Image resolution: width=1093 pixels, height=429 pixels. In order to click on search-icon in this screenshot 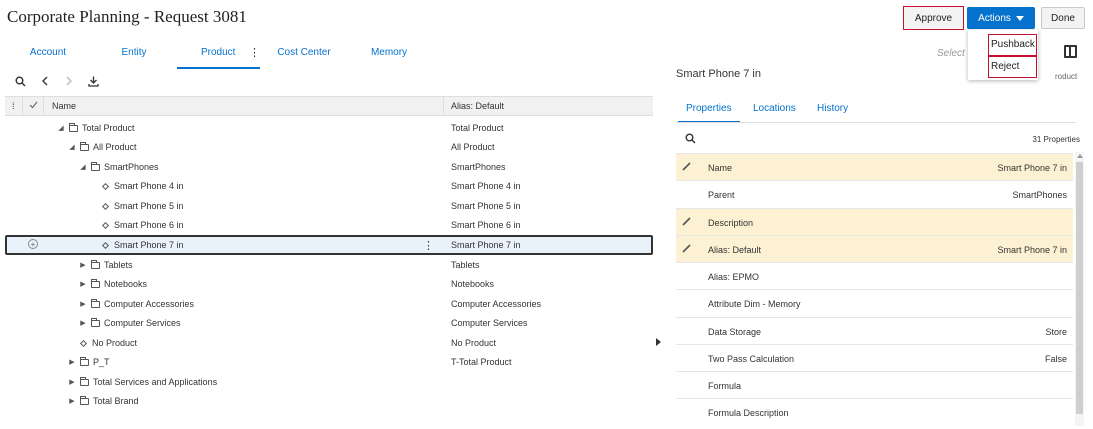, I will do `click(20, 81)`.